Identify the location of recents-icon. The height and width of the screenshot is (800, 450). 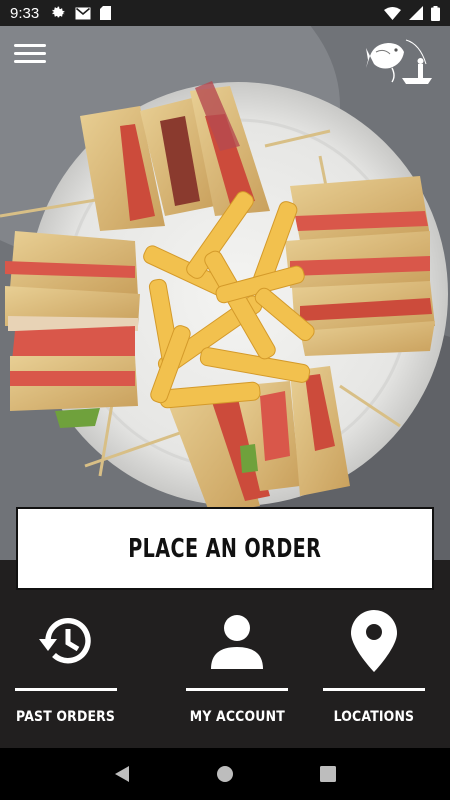
(328, 774).